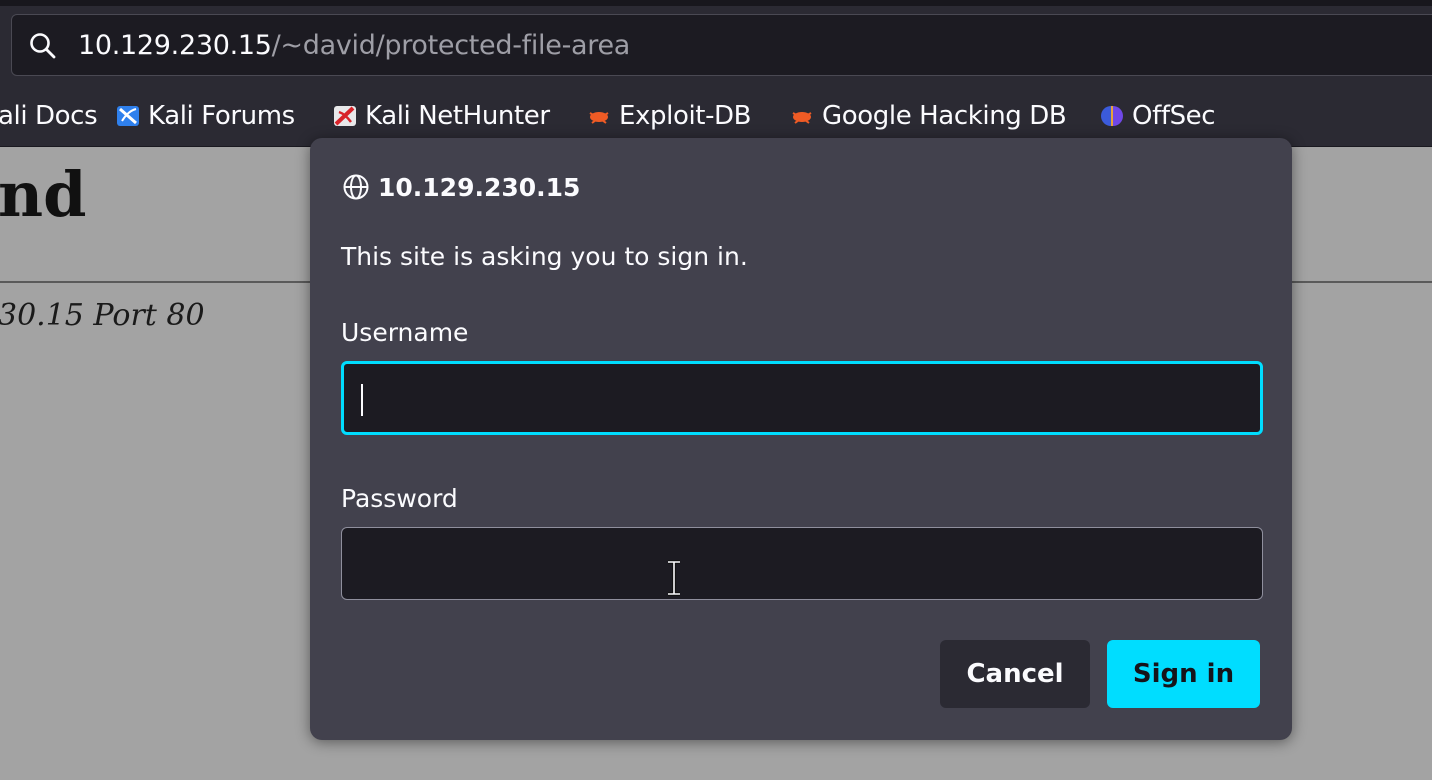  I want to click on bookmark-label: ali Docs, so click(49, 116).